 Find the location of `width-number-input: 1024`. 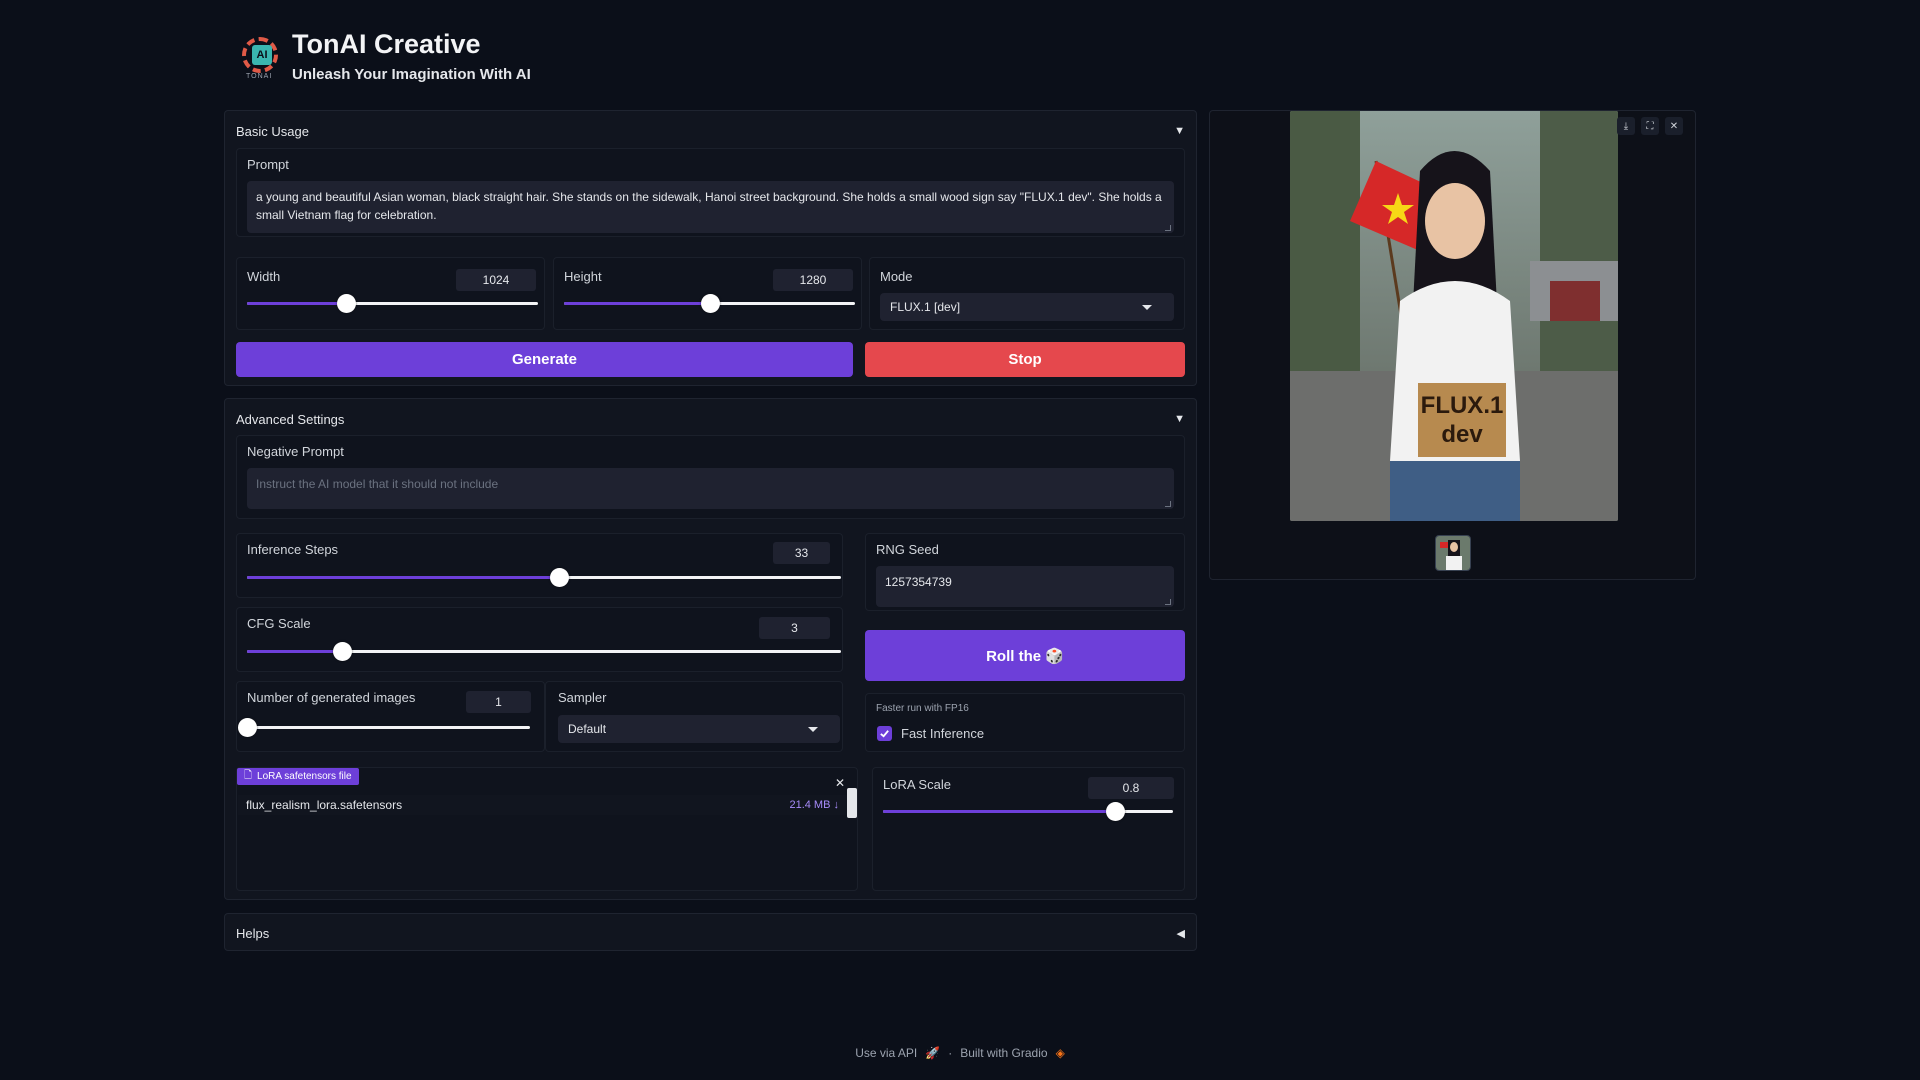

width-number-input: 1024 is located at coordinates (496, 280).